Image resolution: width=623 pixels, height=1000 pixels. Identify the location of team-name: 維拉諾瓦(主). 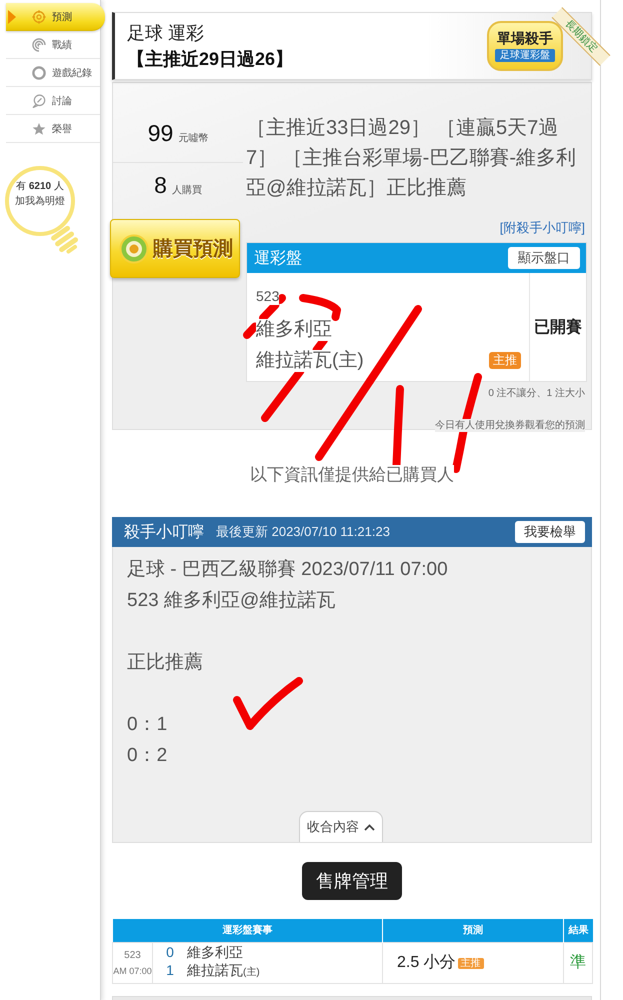
(310, 361).